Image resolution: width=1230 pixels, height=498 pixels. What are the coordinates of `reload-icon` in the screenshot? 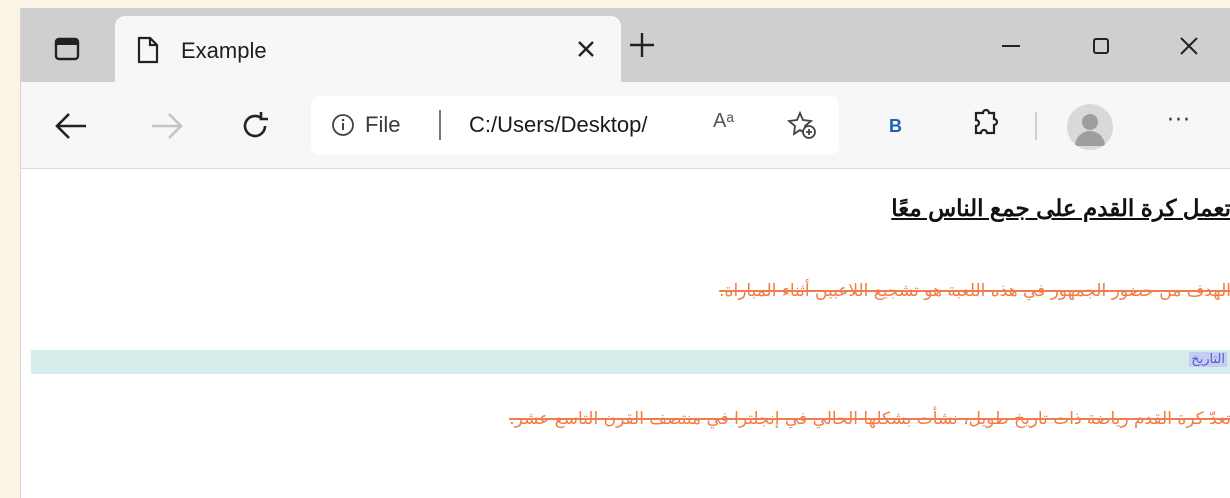 It's located at (255, 125).